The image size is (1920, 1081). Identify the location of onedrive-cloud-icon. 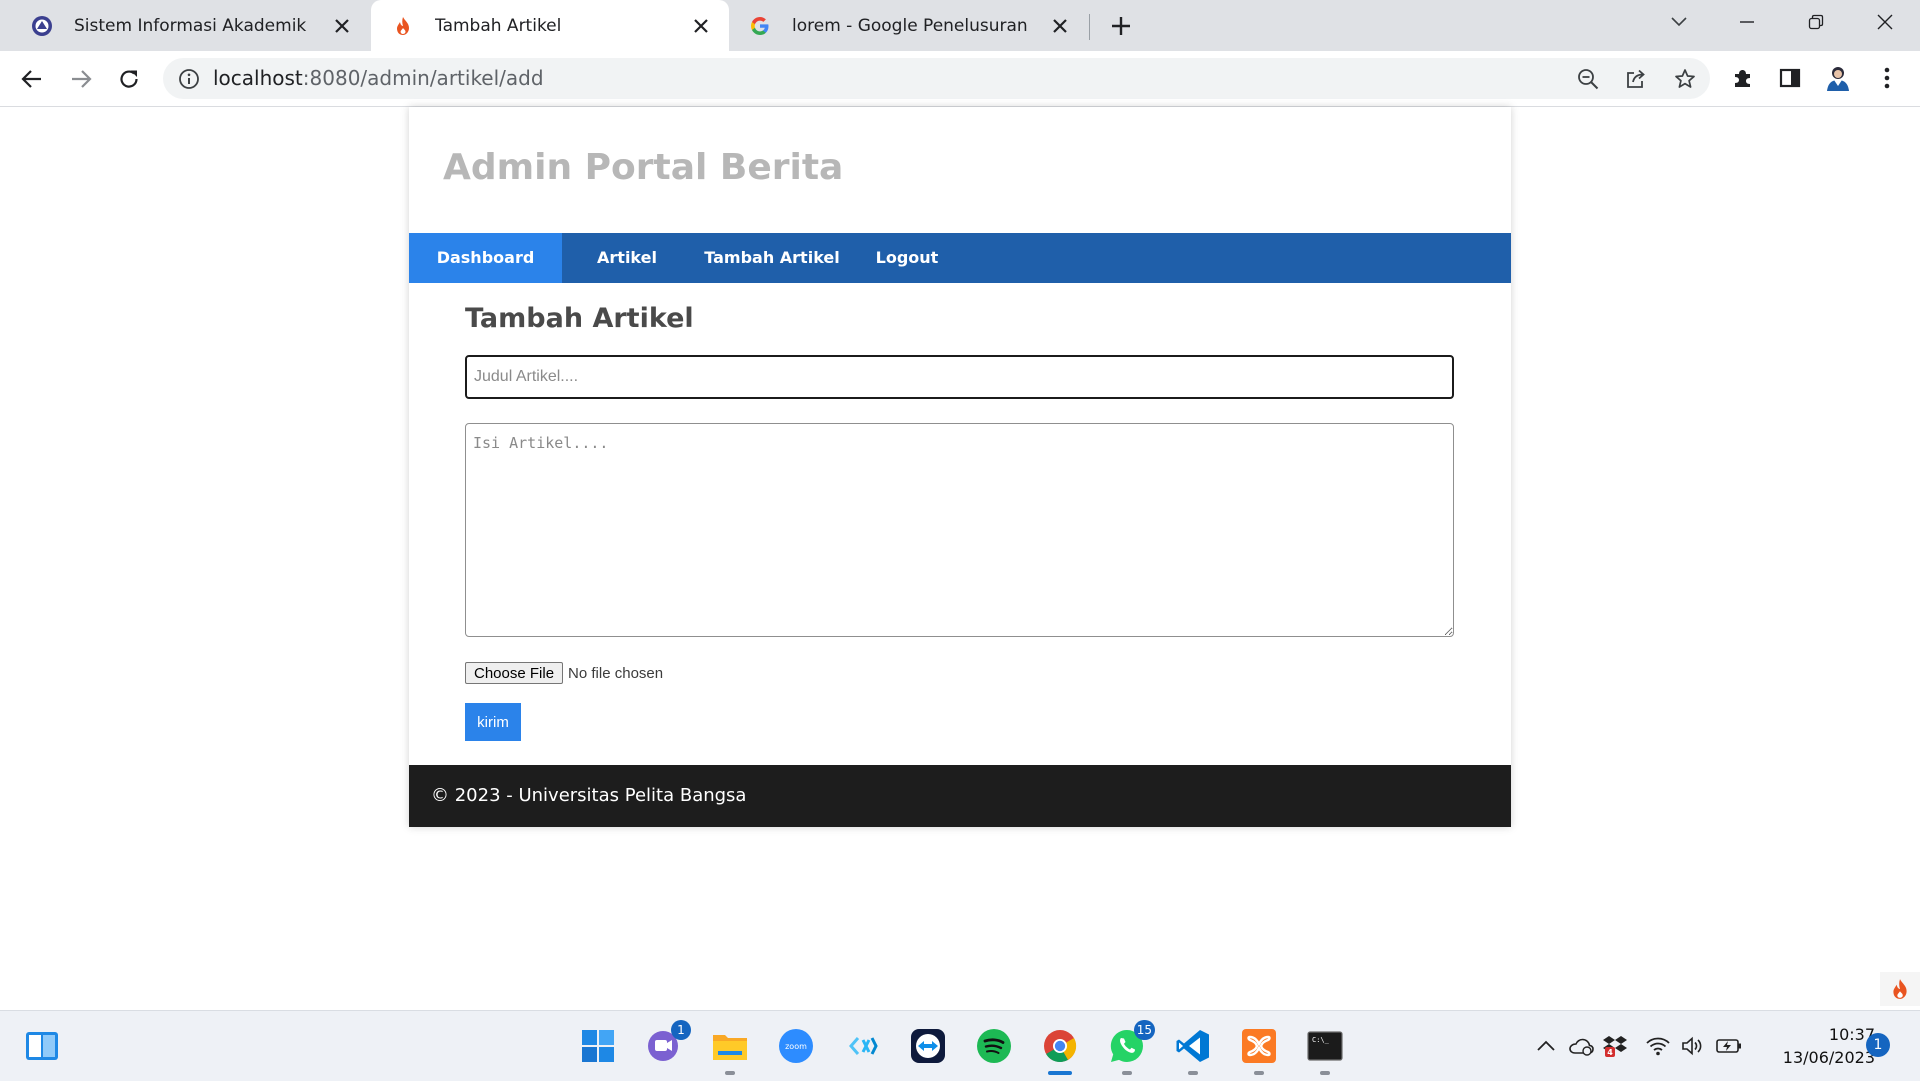
(1581, 1046).